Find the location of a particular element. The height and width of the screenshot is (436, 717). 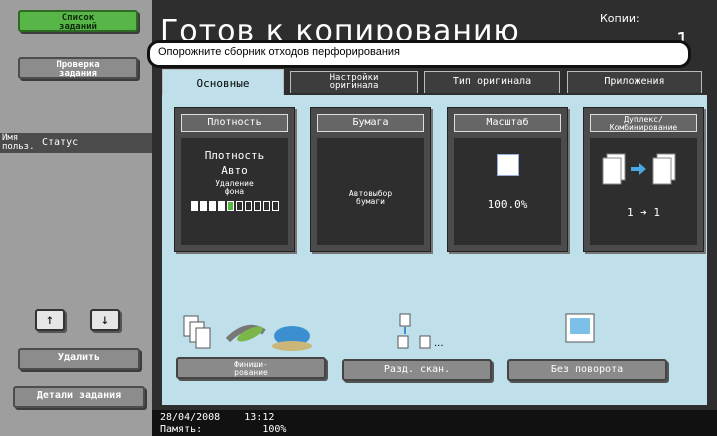

tab-applications: Приложения is located at coordinates (634, 82).